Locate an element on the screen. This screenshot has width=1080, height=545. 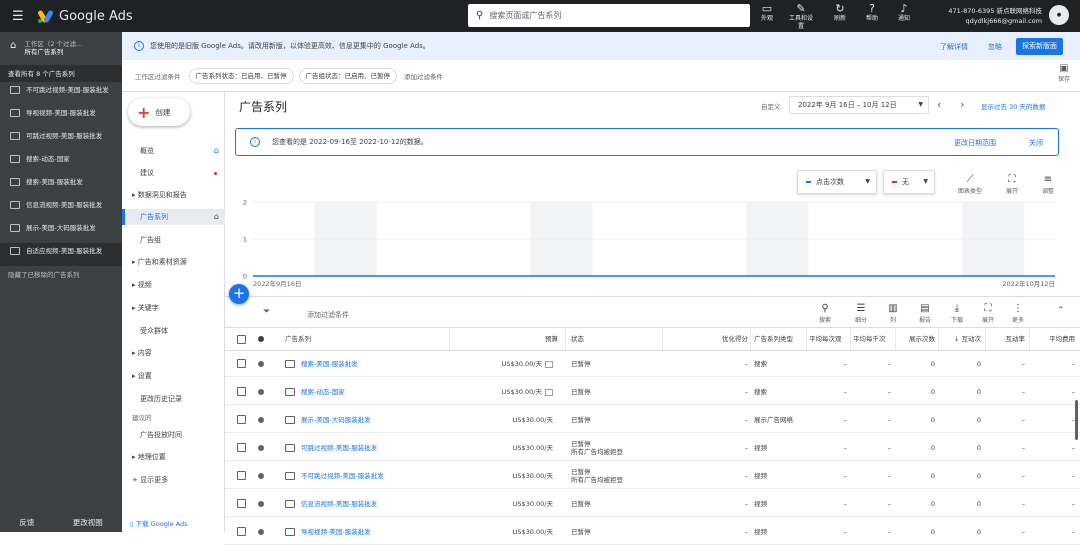
col-campaign: 广告系列 is located at coordinates (298, 339).